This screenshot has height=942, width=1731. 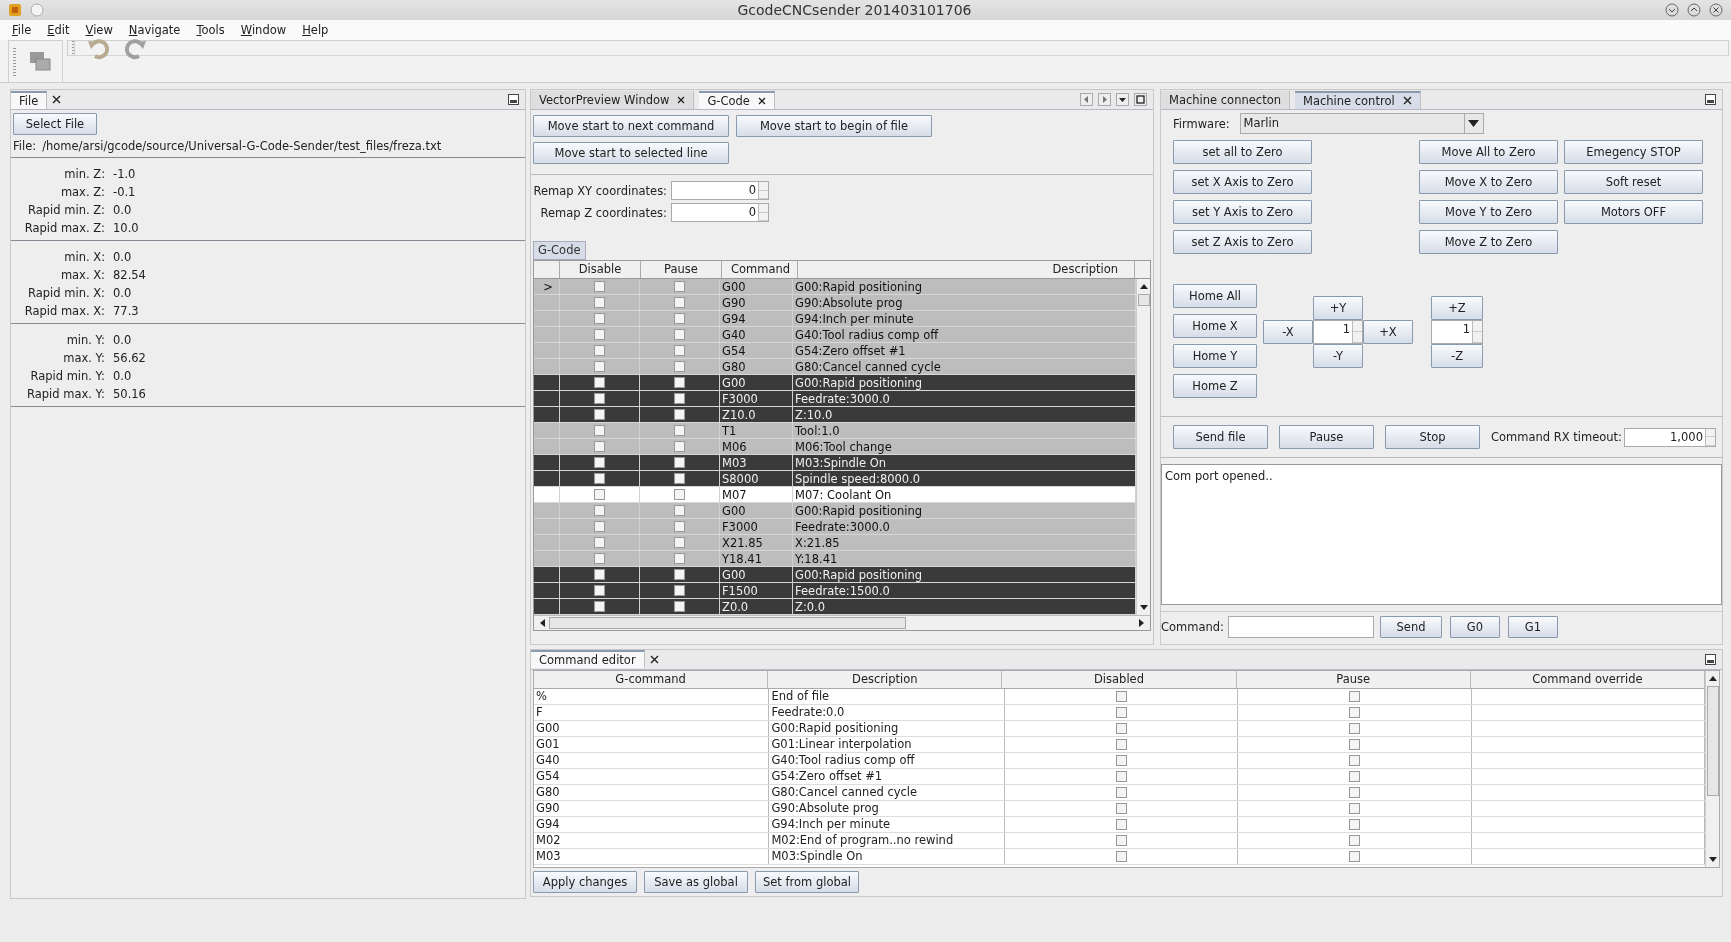 I want to click on panel-tab: Command editor, so click(x=588, y=659).